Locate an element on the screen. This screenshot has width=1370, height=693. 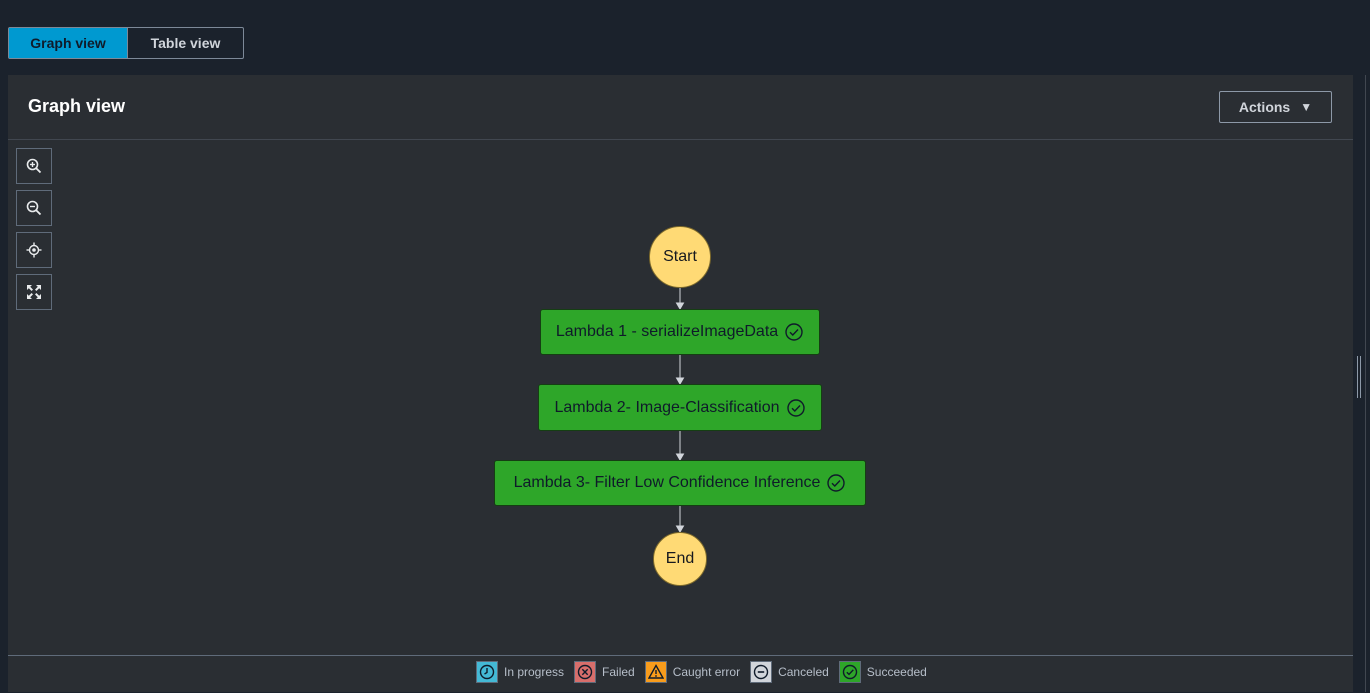
legend-item-failed: Failed is located at coordinates (604, 672).